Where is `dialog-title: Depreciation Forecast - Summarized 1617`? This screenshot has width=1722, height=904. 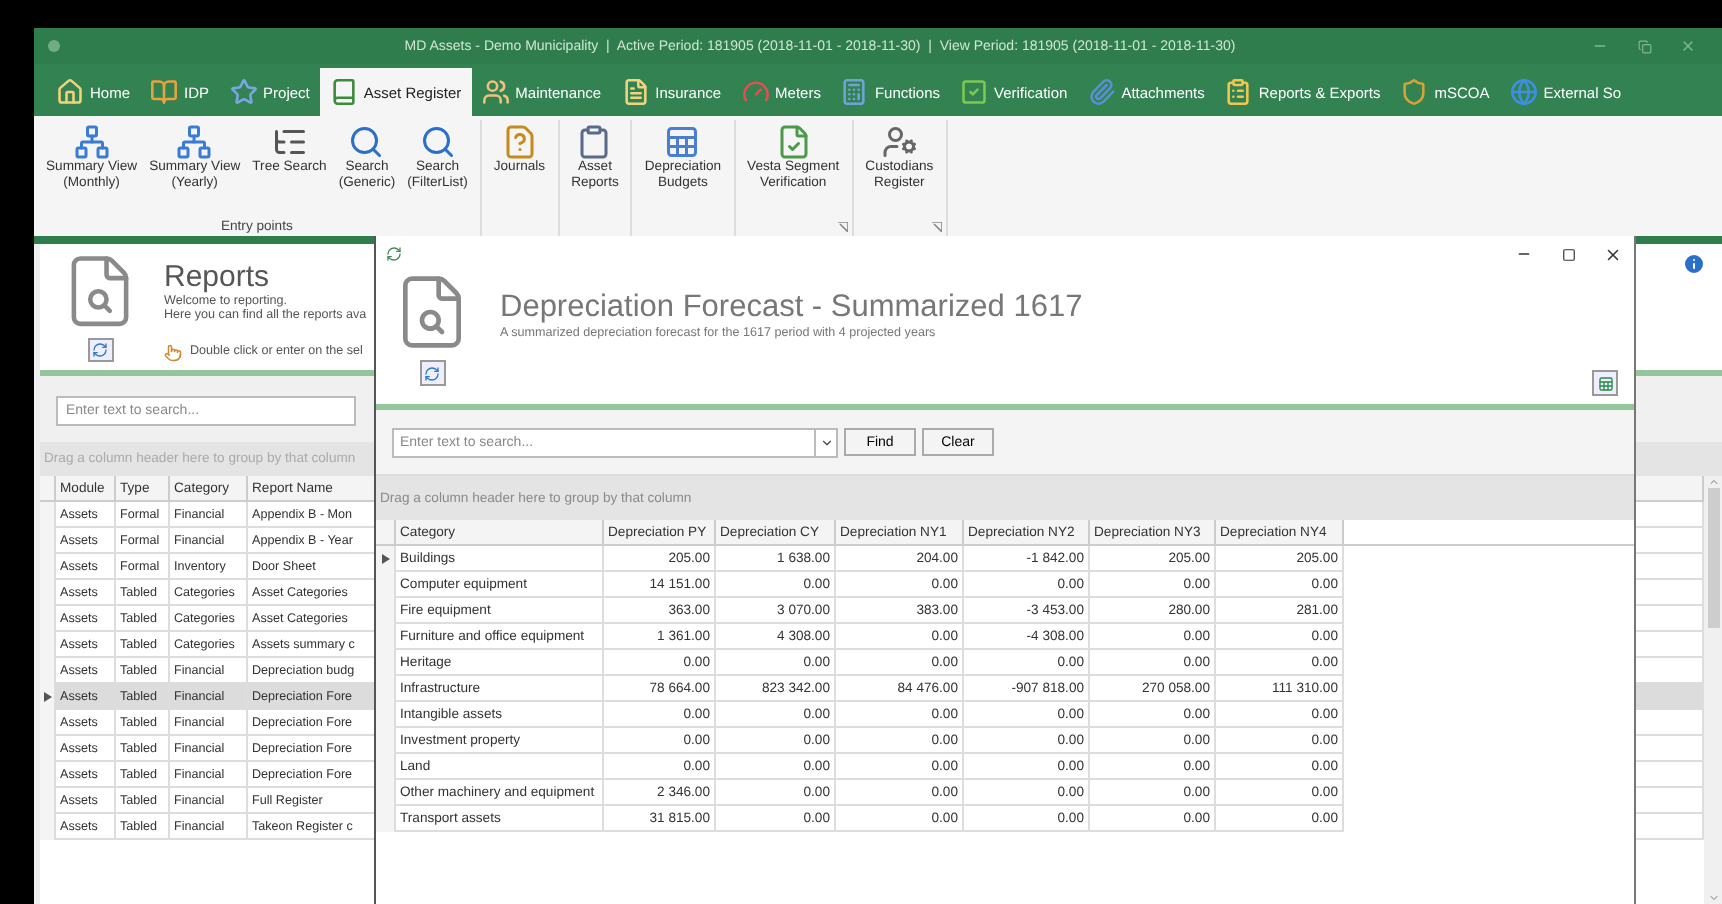
dialog-title: Depreciation Forecast - Summarized 1617 is located at coordinates (792, 308).